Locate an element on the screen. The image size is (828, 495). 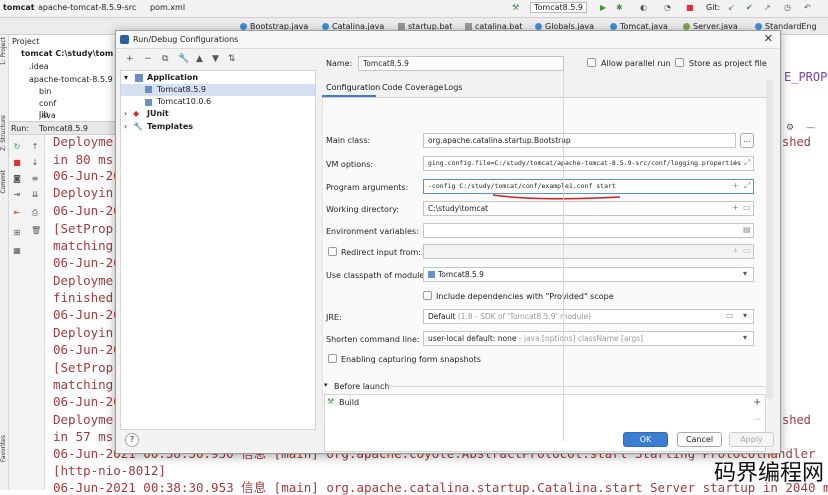
delete-icon: 🗑 is located at coordinates (36, 231).